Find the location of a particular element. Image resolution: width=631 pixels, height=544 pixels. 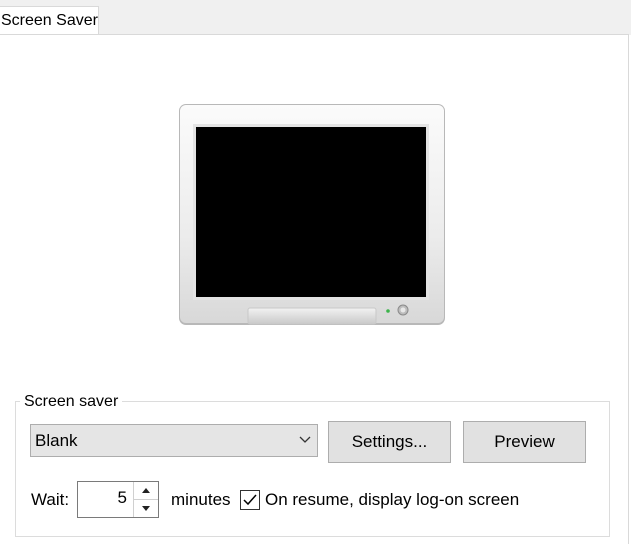

tab-screen-saver: Screen Saver is located at coordinates (49, 20).